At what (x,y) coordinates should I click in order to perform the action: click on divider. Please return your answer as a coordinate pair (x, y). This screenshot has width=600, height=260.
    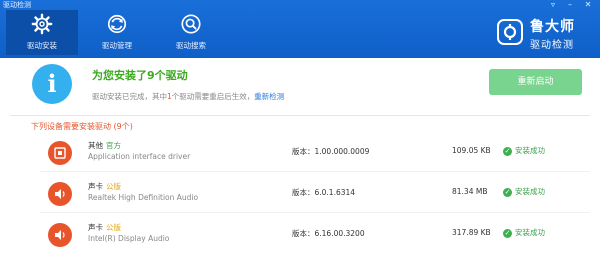
    Looking at the image, I should click on (300, 115).